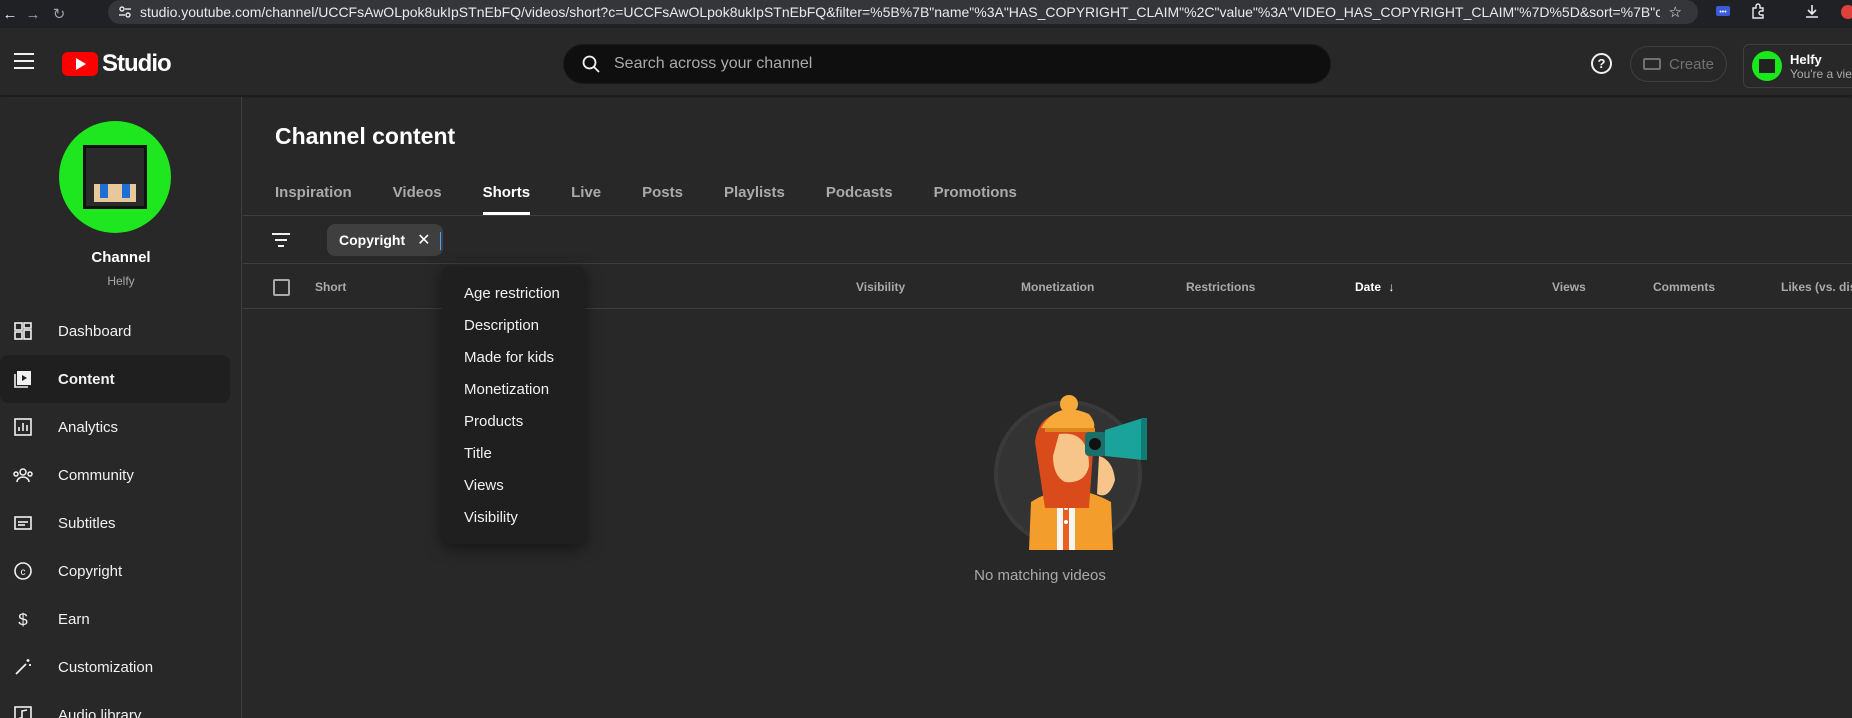  Describe the element at coordinates (10, 14) in the screenshot. I see `back-arrow-icon: ←` at that location.